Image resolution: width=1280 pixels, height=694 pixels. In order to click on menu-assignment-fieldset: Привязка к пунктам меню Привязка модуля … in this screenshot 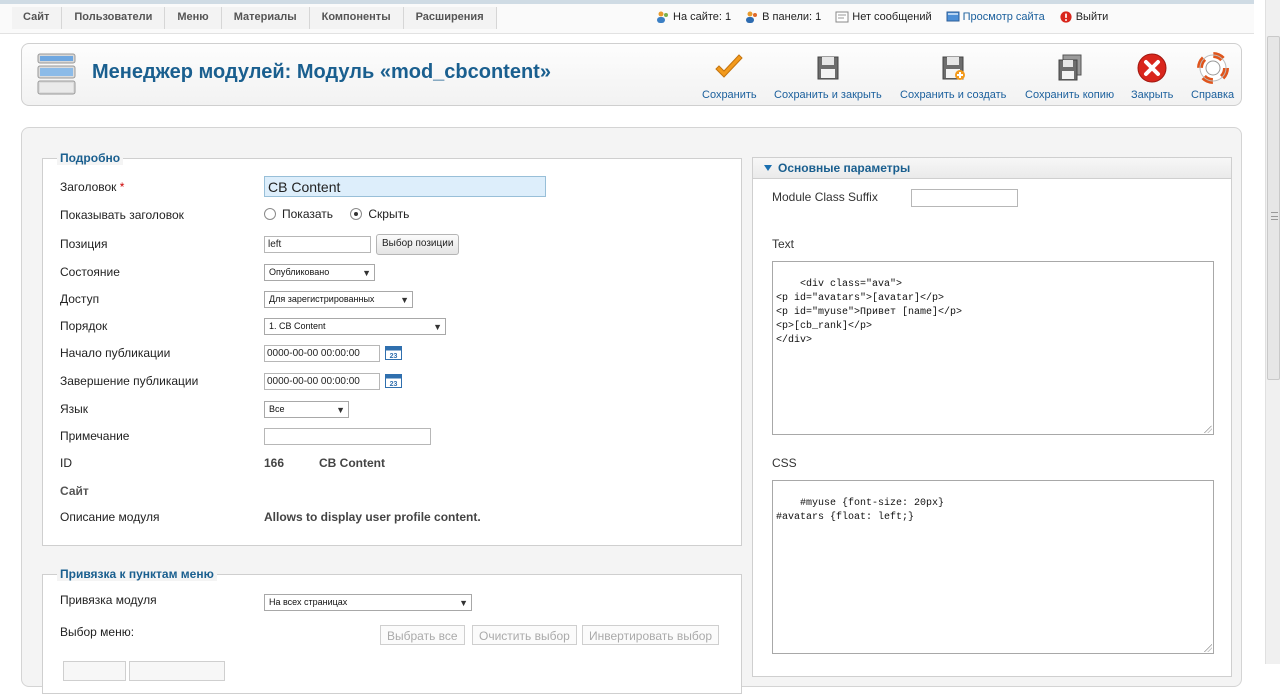, I will do `click(392, 630)`.